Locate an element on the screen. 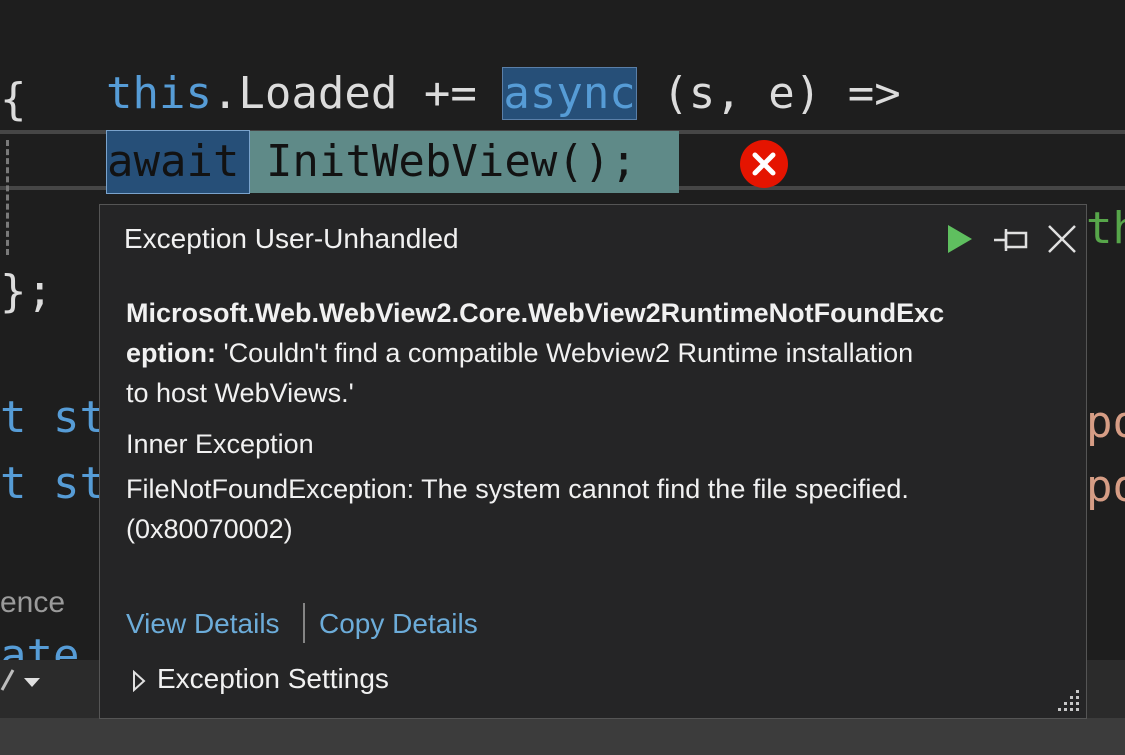 This screenshot has width=1125, height=755. code-right-partial-3: ро is located at coordinates (1105, 486).